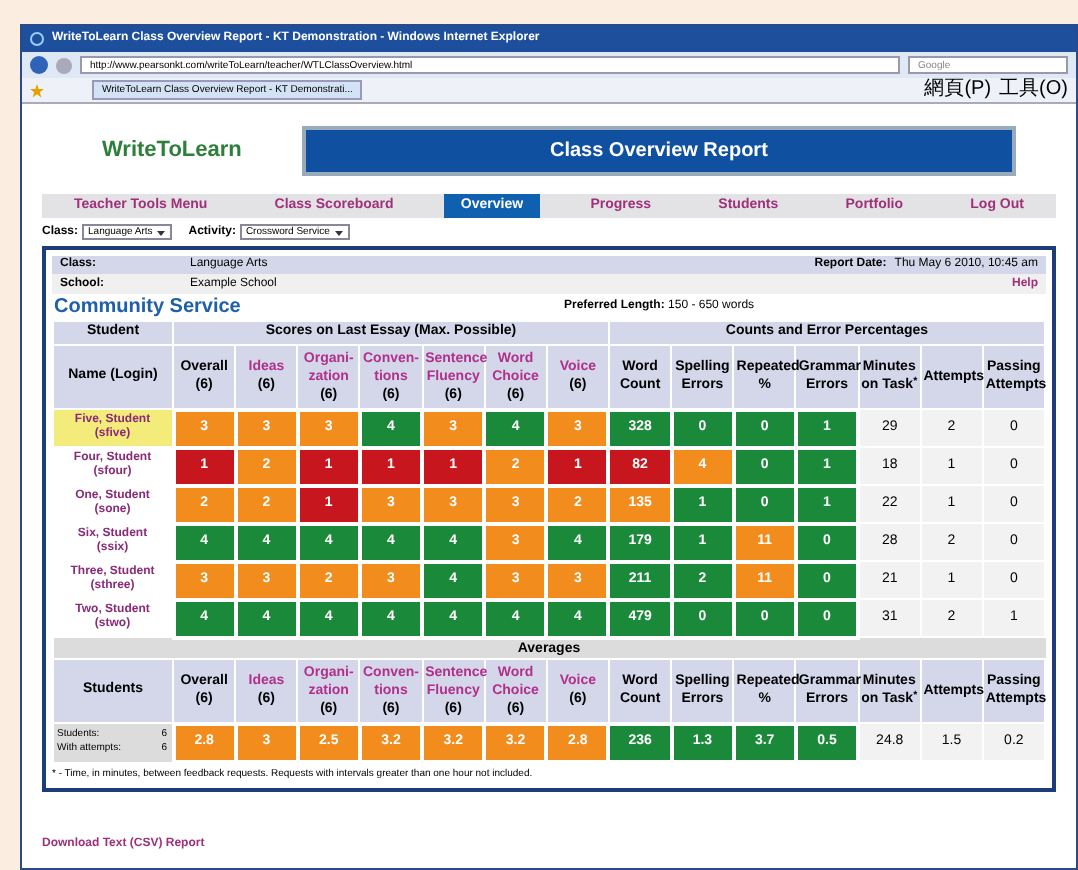 The image size is (1078, 870). I want to click on toolbar-menu: 網頁(P), so click(958, 90).